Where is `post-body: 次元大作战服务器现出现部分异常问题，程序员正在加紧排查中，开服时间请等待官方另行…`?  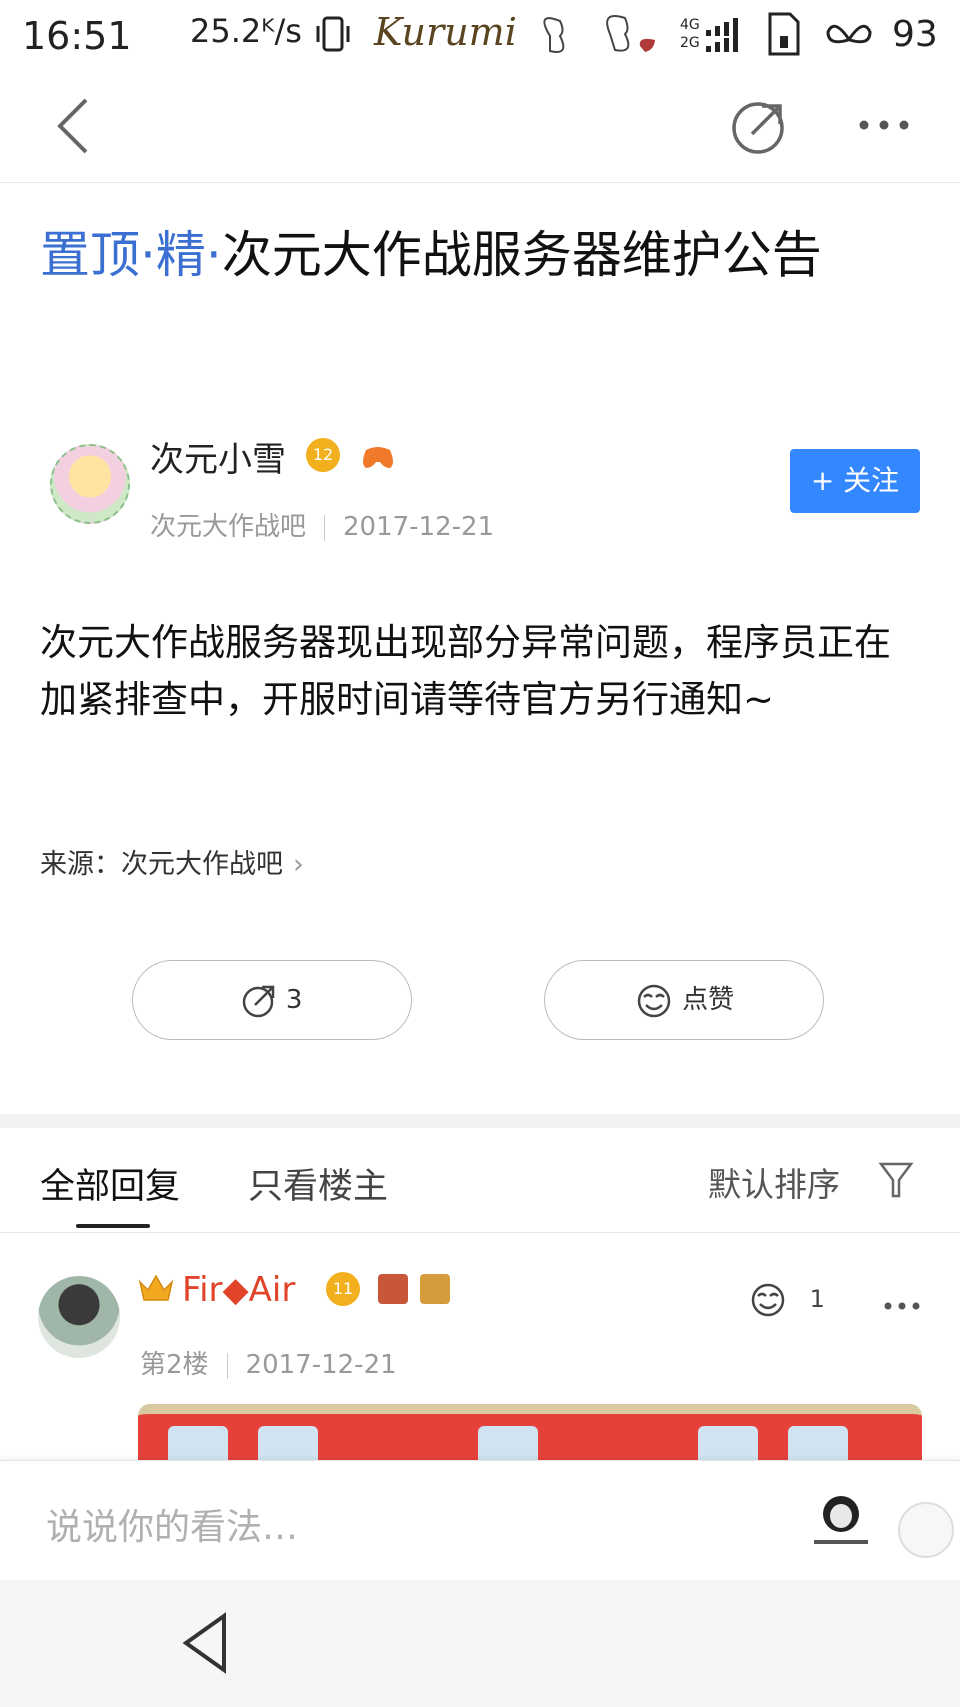
post-body: 次元大作战服务器现出现部分异常问题，程序员正在加紧排查中，开服时间请等待官方另行… is located at coordinates (465, 671).